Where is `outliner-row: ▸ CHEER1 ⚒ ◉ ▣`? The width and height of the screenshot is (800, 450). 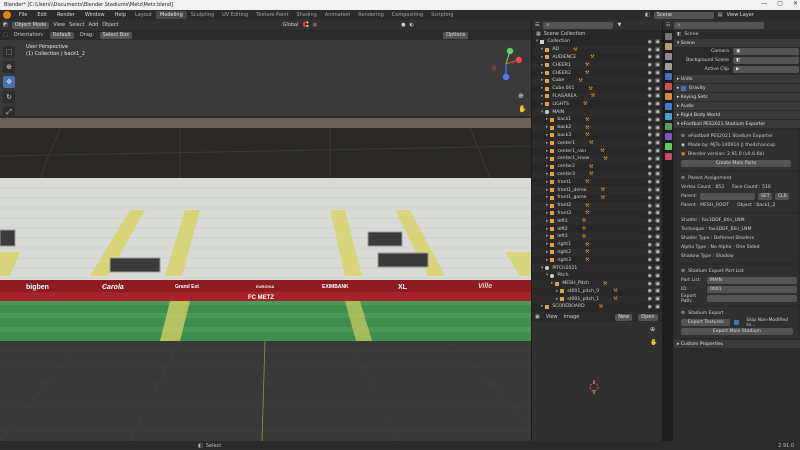 outliner-row: ▸ CHEER1 ⚒ ◉ ▣ is located at coordinates (597, 65).